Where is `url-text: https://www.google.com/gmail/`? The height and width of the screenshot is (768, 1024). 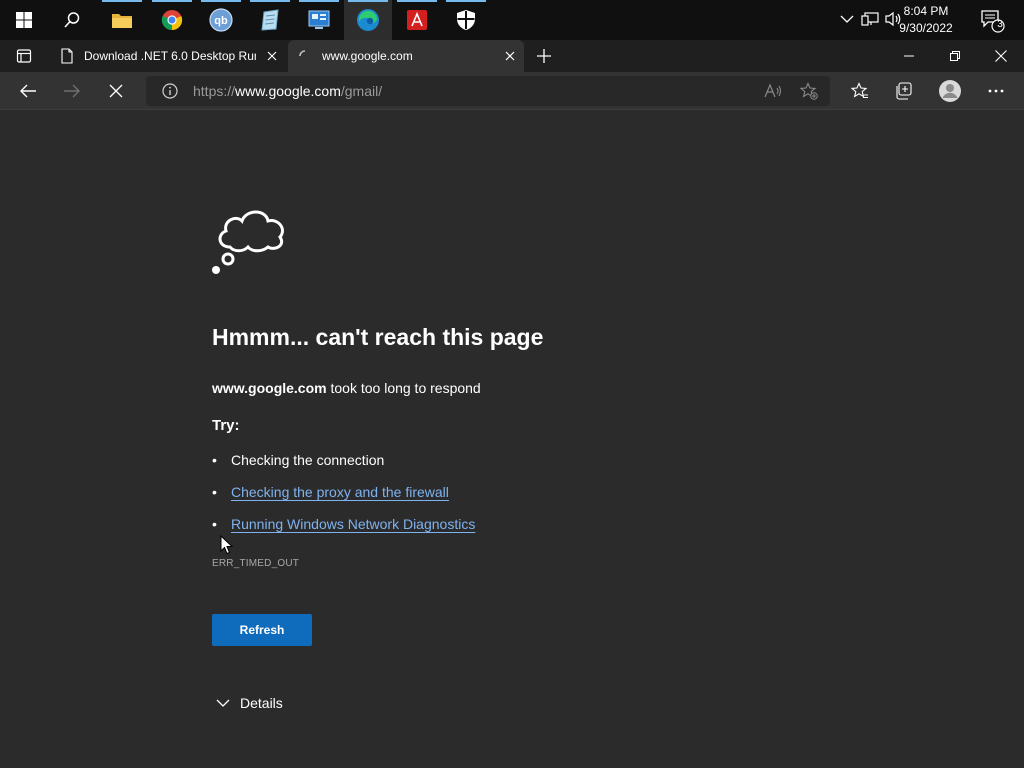
url-text: https://www.google.com/gmail/ is located at coordinates (287, 91).